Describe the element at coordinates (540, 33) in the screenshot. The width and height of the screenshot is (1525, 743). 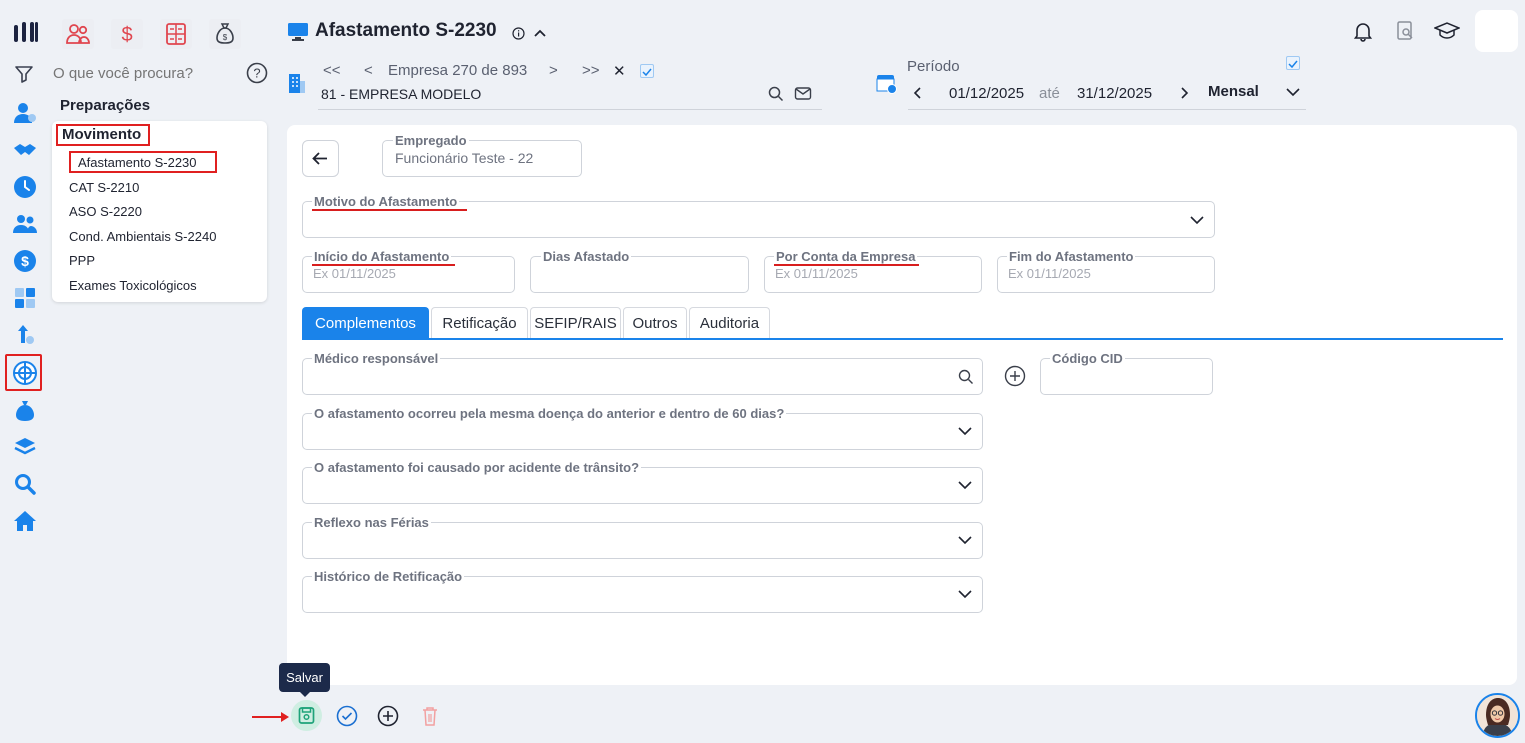
I see `chevron-up-icon` at that location.